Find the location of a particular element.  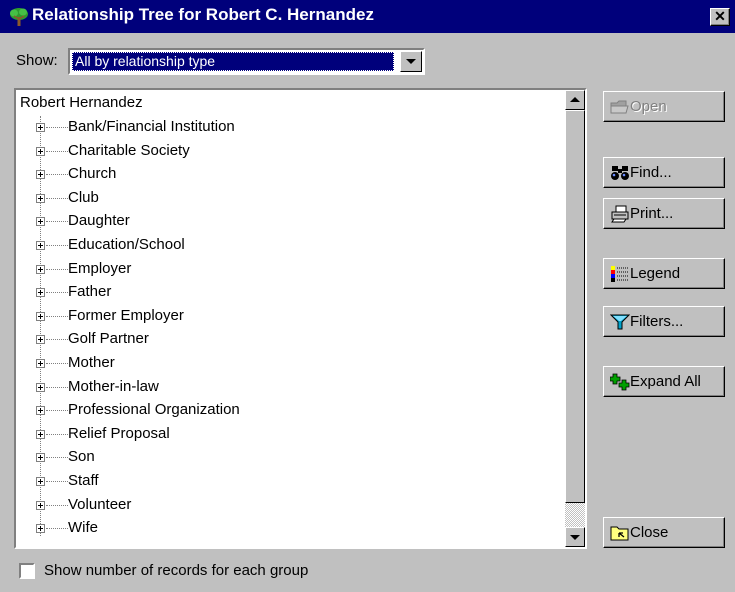

chevron-down-icon is located at coordinates (411, 61).